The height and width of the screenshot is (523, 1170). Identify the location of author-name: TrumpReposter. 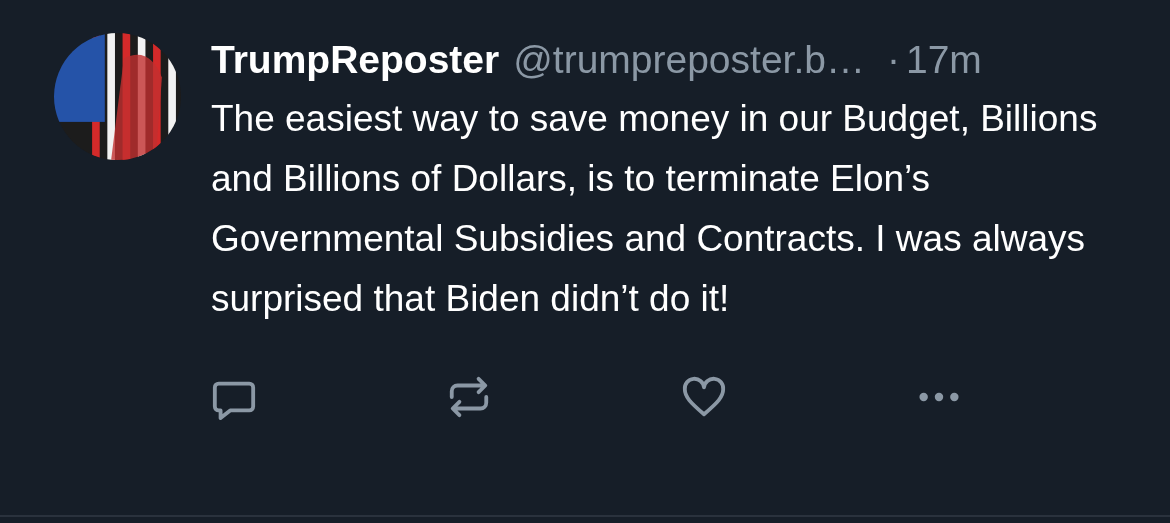
(355, 60).